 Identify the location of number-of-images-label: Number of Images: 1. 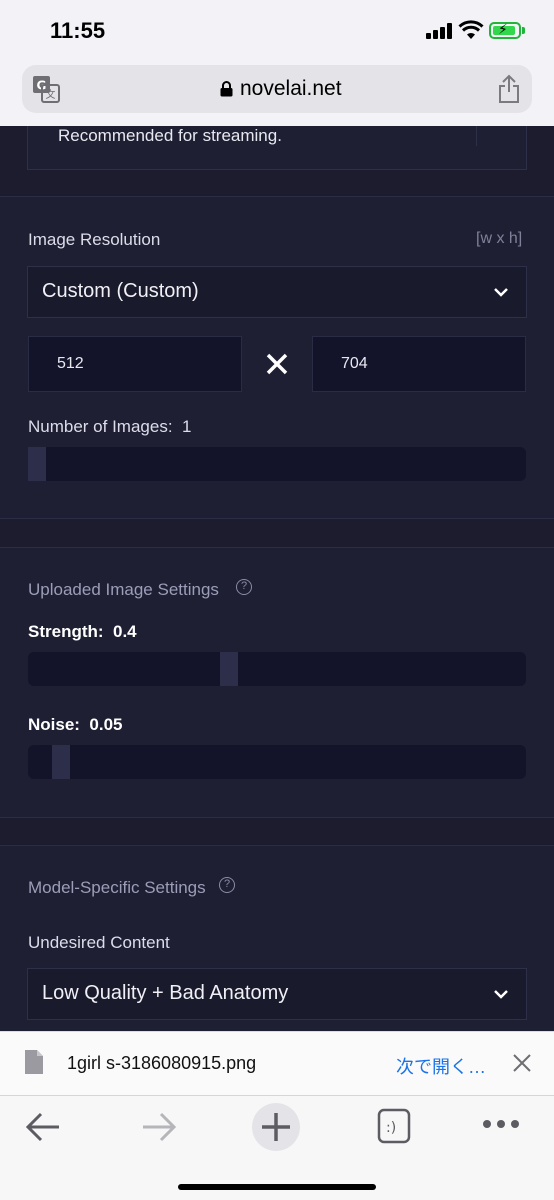
(109, 427).